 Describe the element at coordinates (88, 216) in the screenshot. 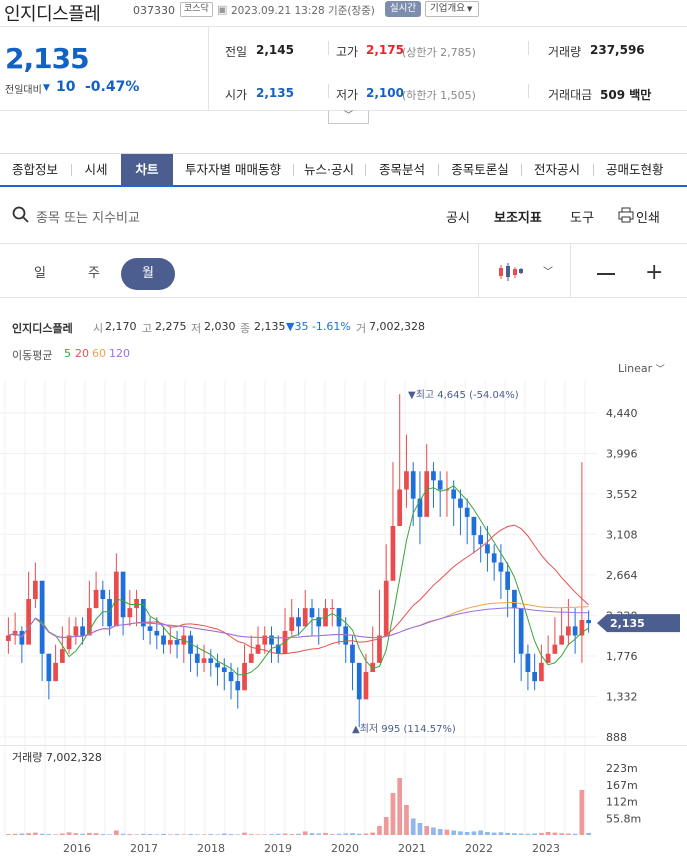

I see `compare-search-input: 종목 또는 지수비교` at that location.